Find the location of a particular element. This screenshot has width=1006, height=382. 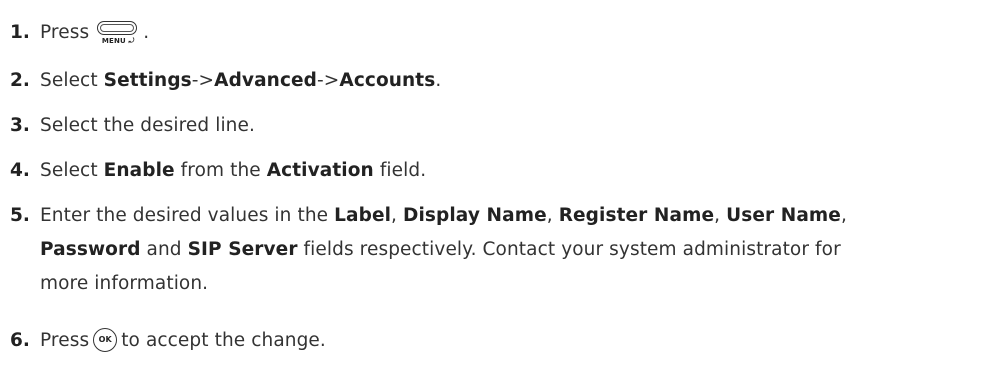

field-activation: Activation is located at coordinates (320, 170).